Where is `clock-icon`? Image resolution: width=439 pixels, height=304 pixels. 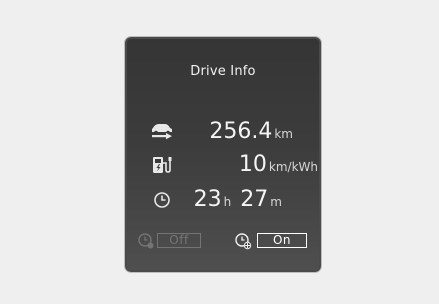 clock-icon is located at coordinates (162, 200).